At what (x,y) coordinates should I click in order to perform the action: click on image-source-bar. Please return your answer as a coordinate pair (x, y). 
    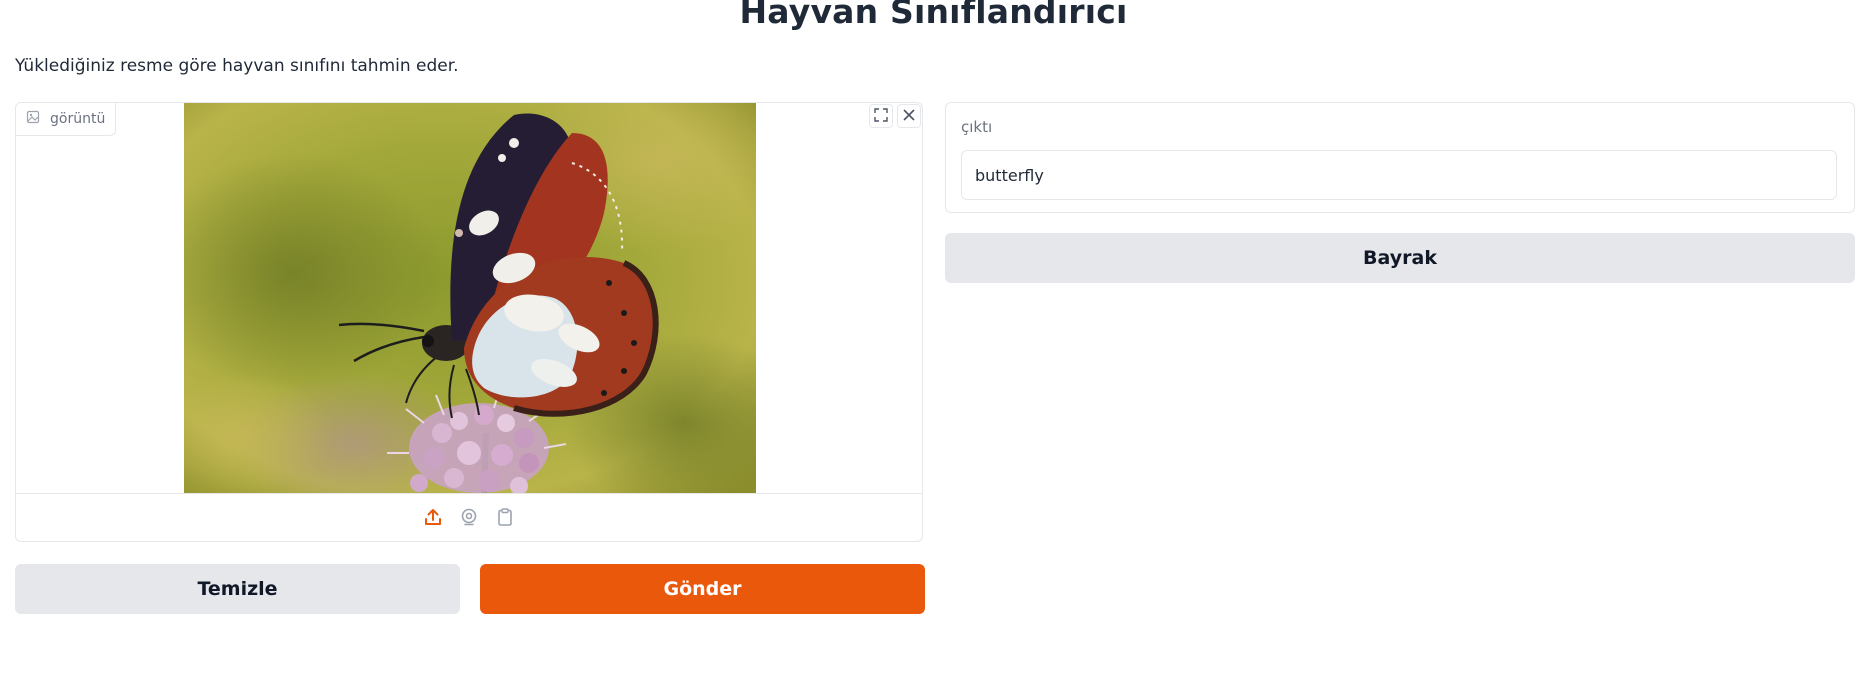
    Looking at the image, I should click on (469, 517).